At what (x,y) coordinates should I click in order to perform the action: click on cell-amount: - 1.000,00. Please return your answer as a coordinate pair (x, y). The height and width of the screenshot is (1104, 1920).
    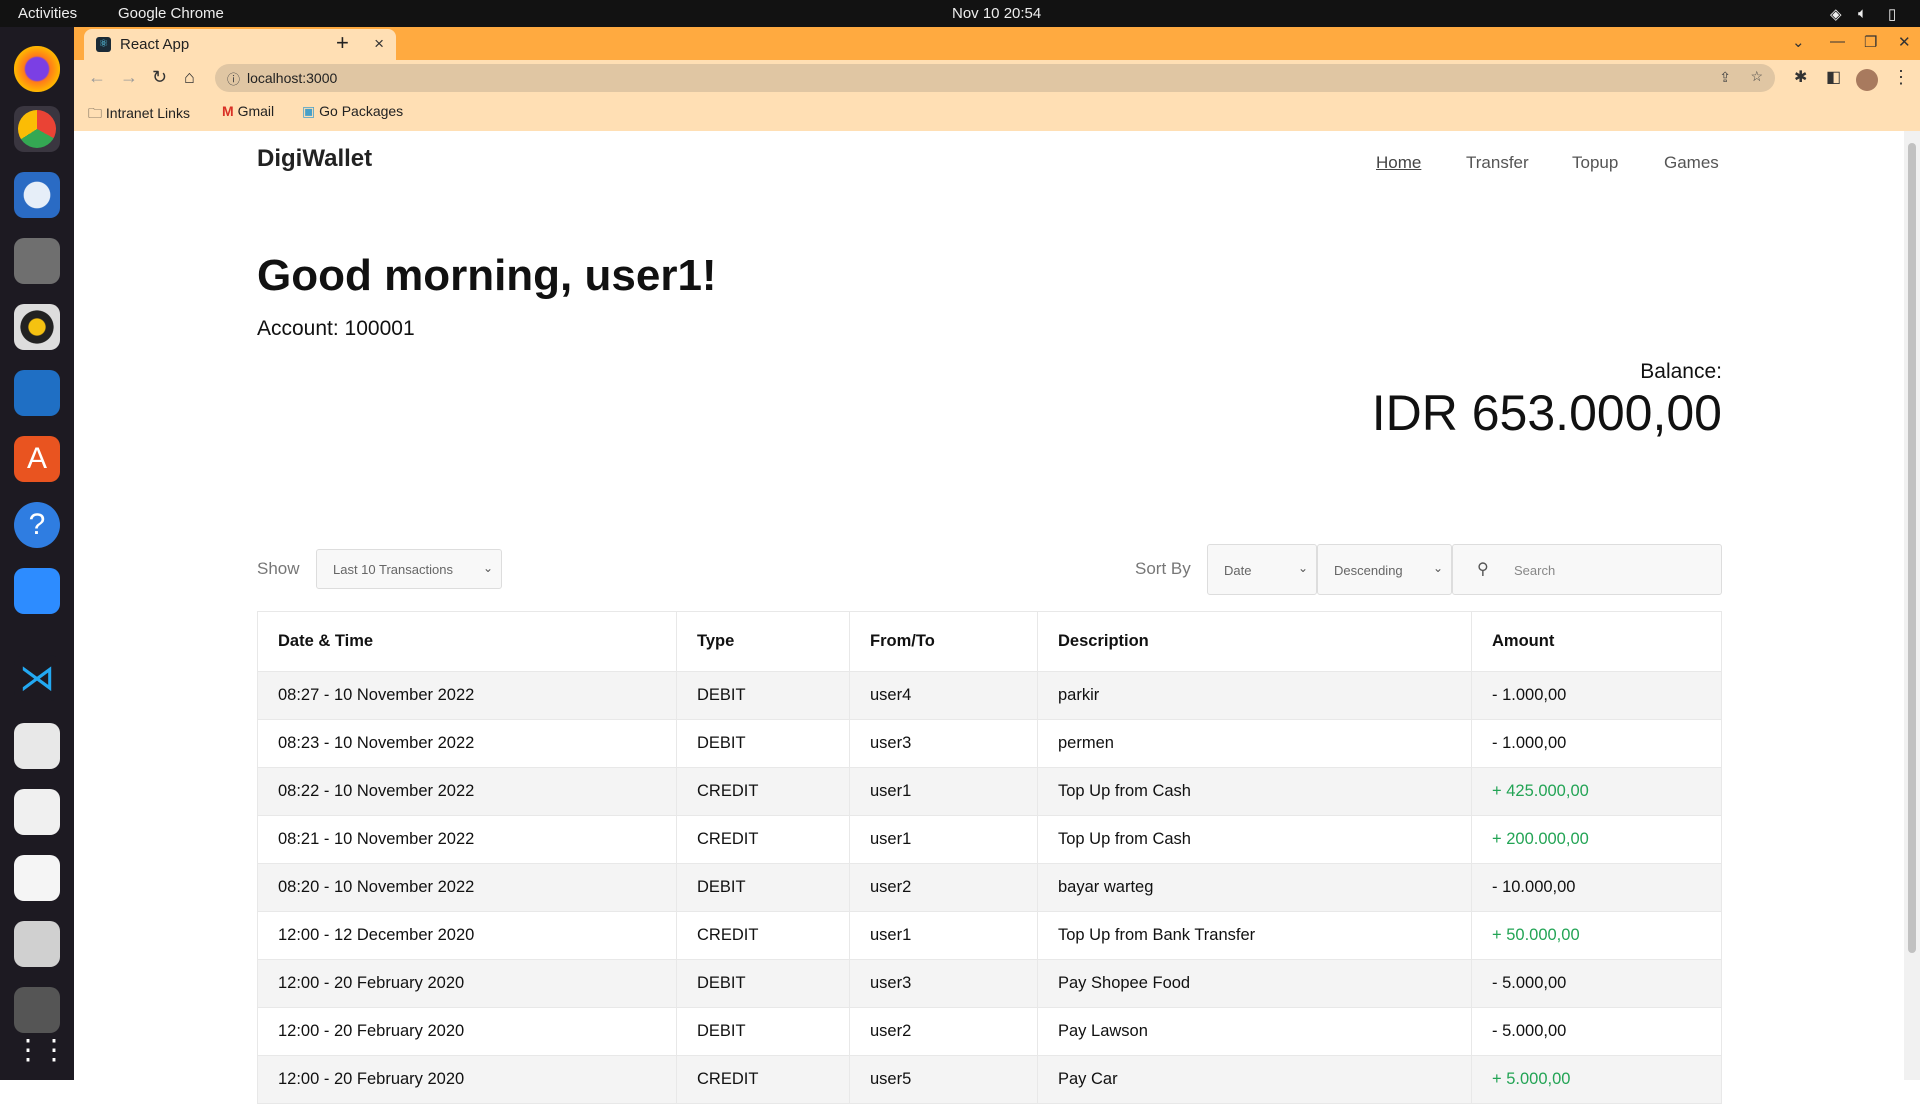
    Looking at the image, I should click on (1596, 743).